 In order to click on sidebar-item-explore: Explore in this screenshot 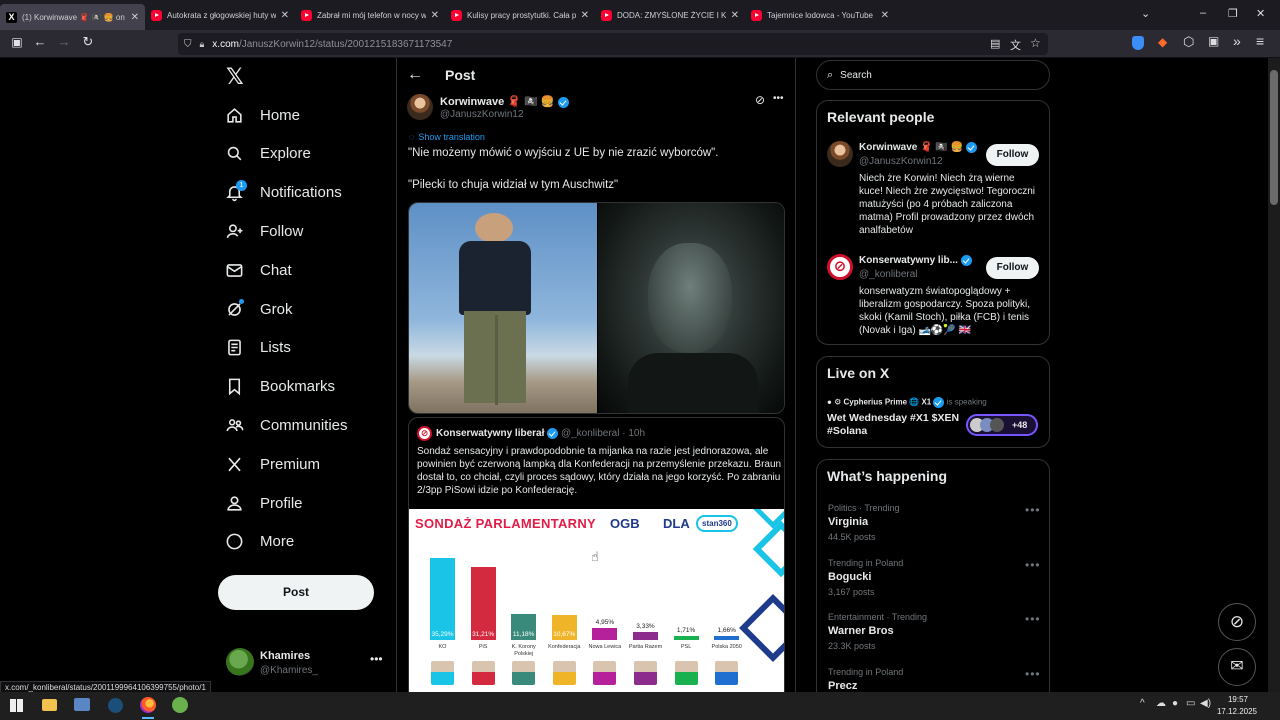, I will do `click(267, 154)`.